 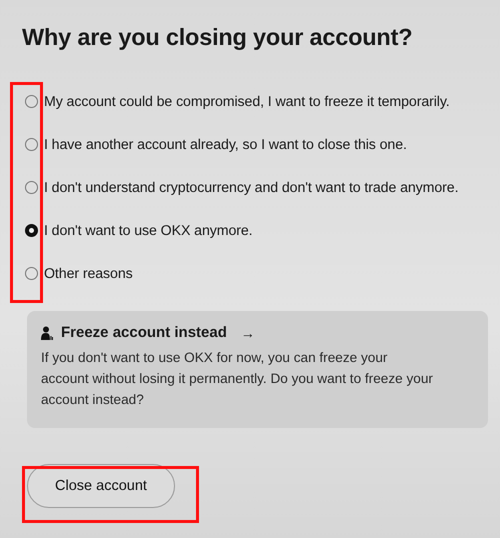 I want to click on close-account-button: Close account, so click(x=101, y=486).